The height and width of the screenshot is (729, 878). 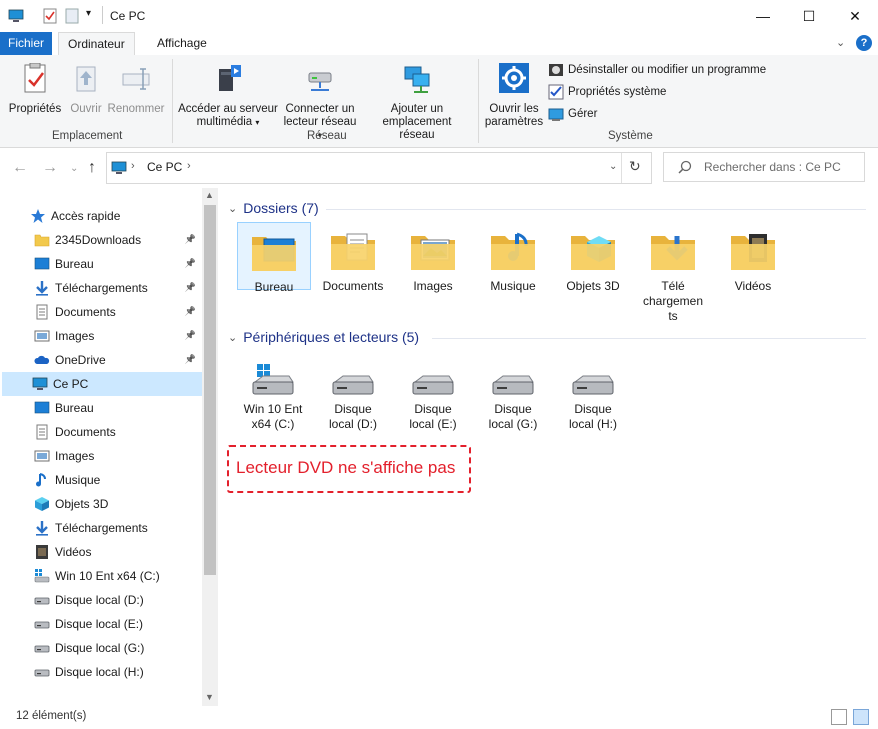 What do you see at coordinates (273, 416) in the screenshot?
I see `drive-label: Win 10 Ent x64 (C:)` at bounding box center [273, 416].